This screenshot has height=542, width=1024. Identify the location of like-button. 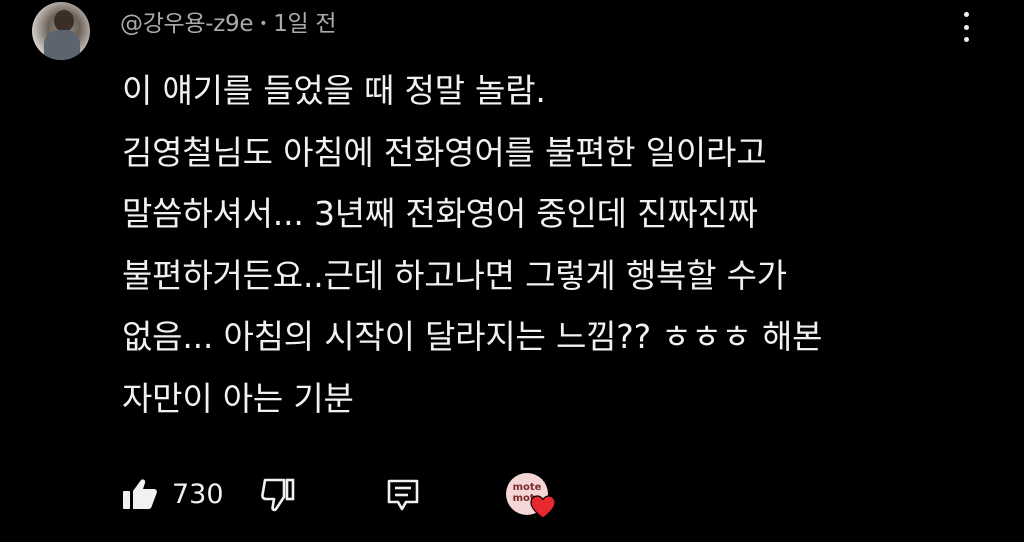
(140, 494).